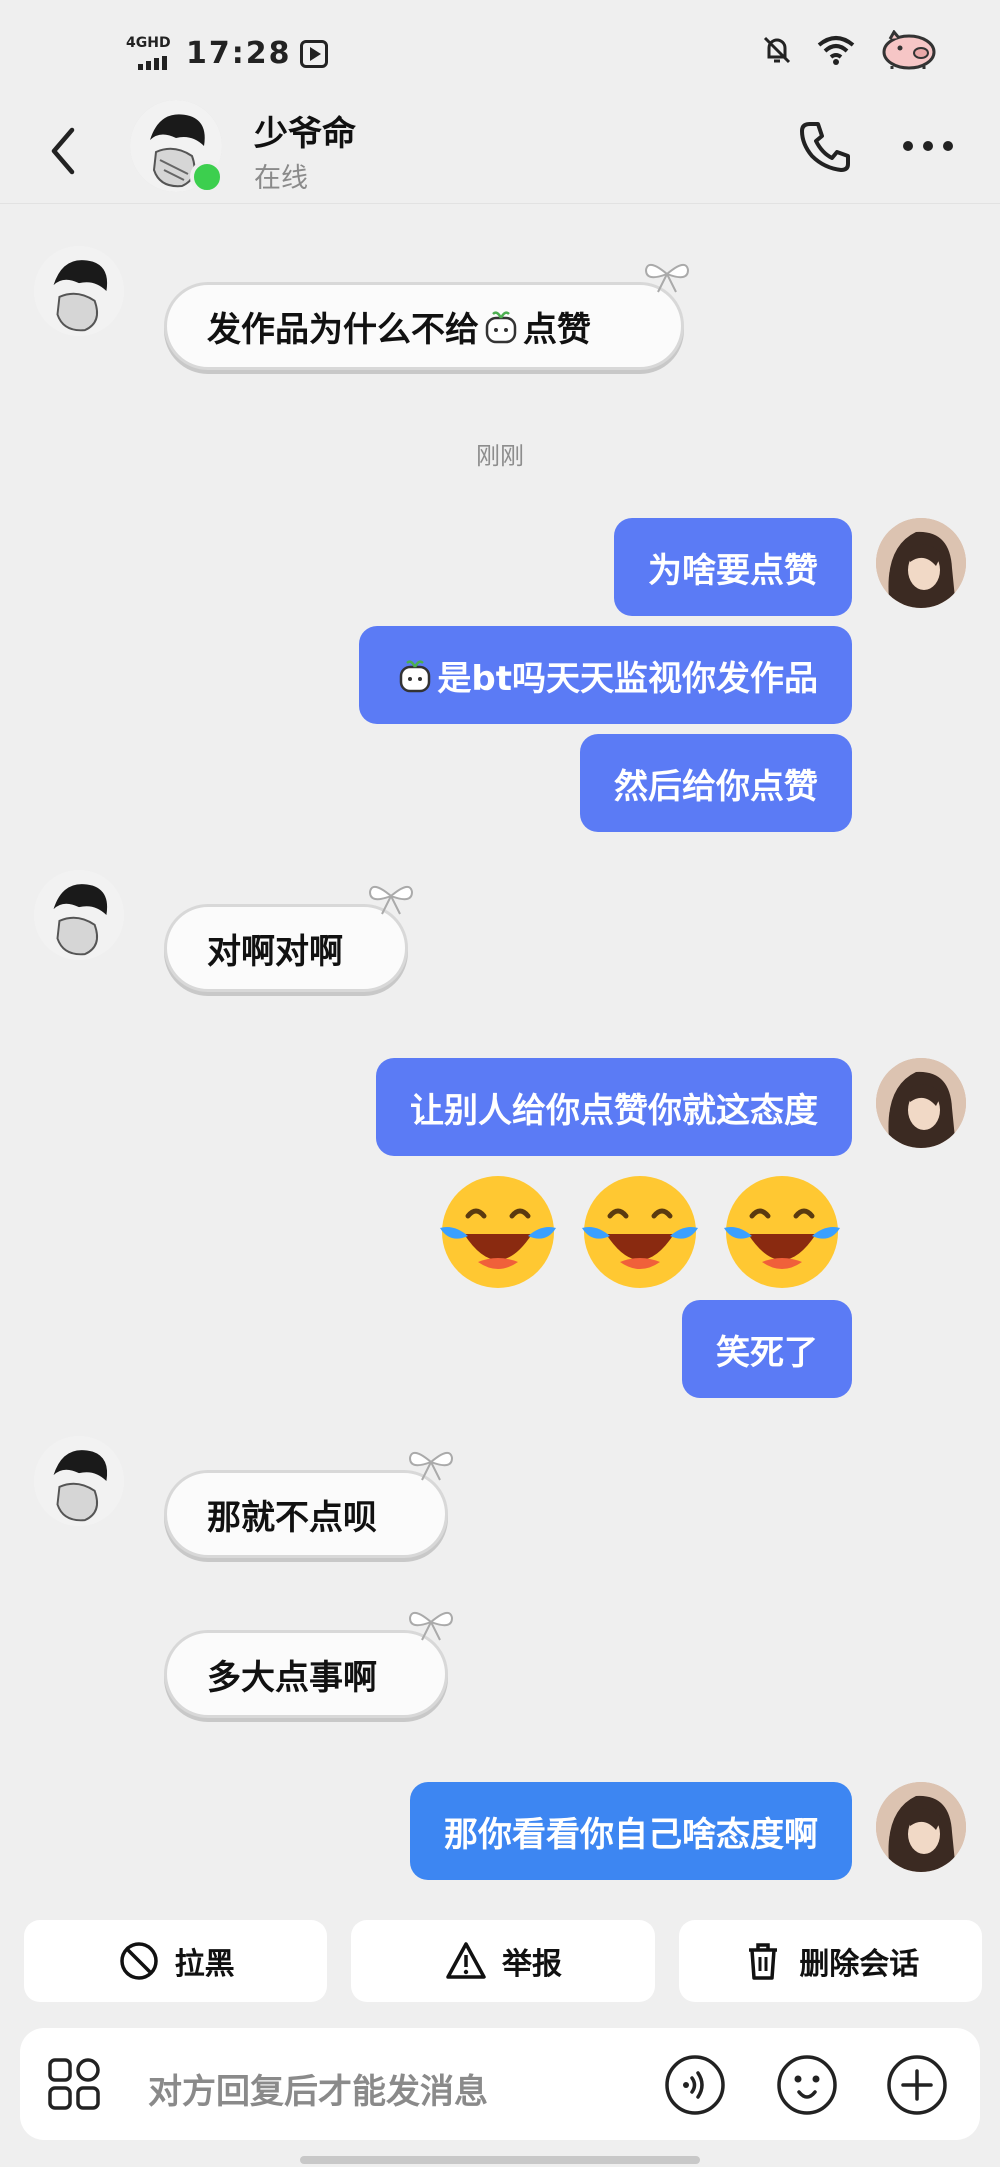 This screenshot has width=1000, height=2167. I want to click on block-button: 拉黑, so click(176, 1961).